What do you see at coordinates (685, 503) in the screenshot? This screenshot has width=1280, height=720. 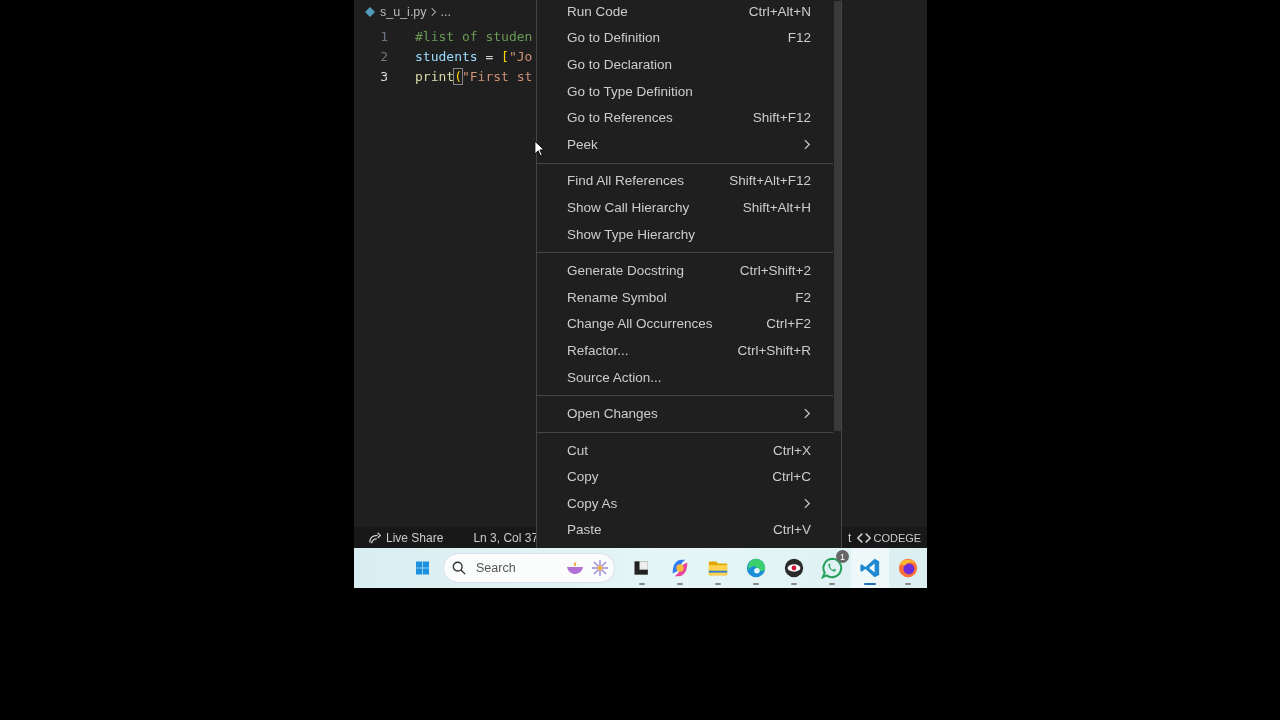 I see `menu-item: Copy As` at bounding box center [685, 503].